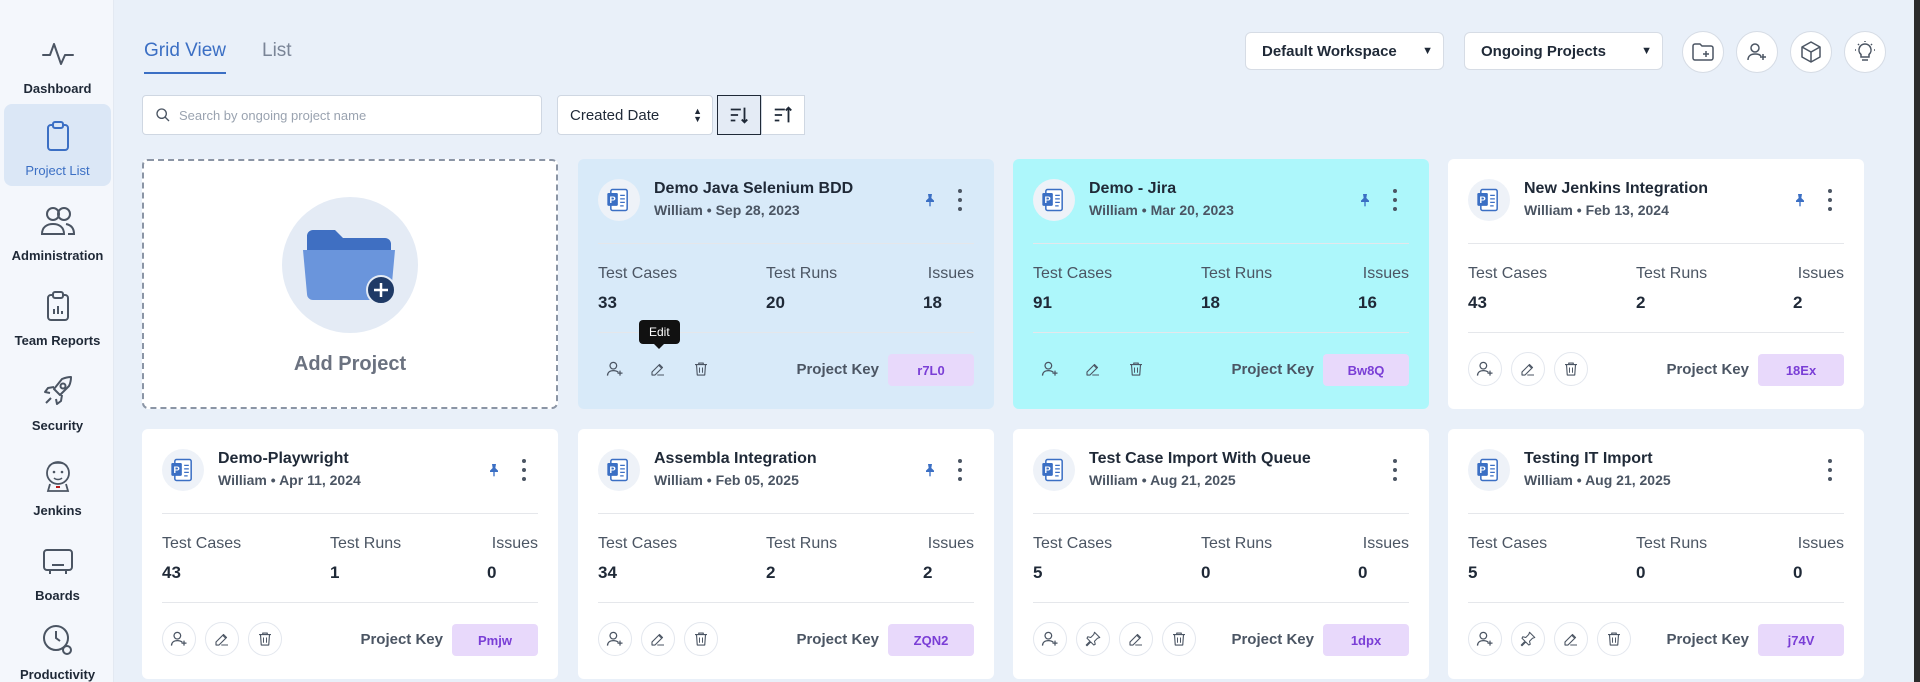  I want to click on project-name: Demo-Playwright, so click(283, 459).